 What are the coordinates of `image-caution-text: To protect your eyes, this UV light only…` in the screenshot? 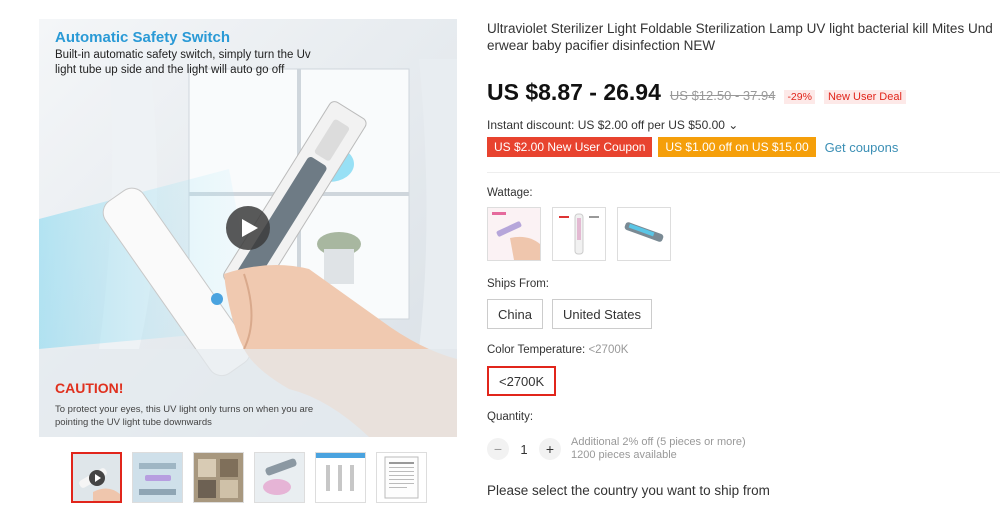 It's located at (184, 416).